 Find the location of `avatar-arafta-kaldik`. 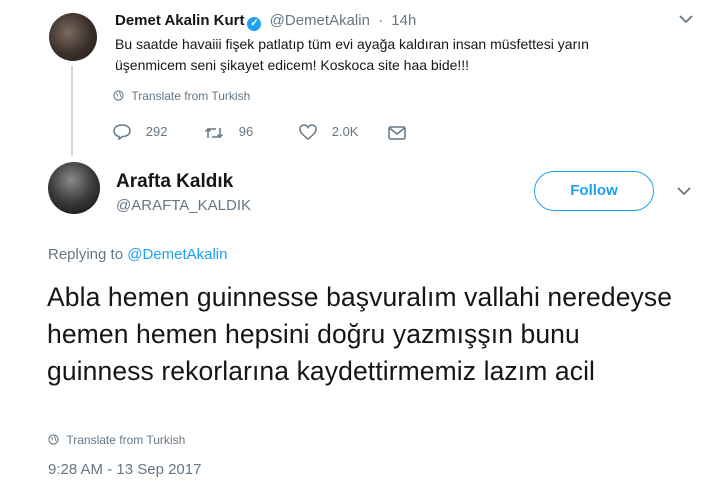

avatar-arafta-kaldik is located at coordinates (74, 188).